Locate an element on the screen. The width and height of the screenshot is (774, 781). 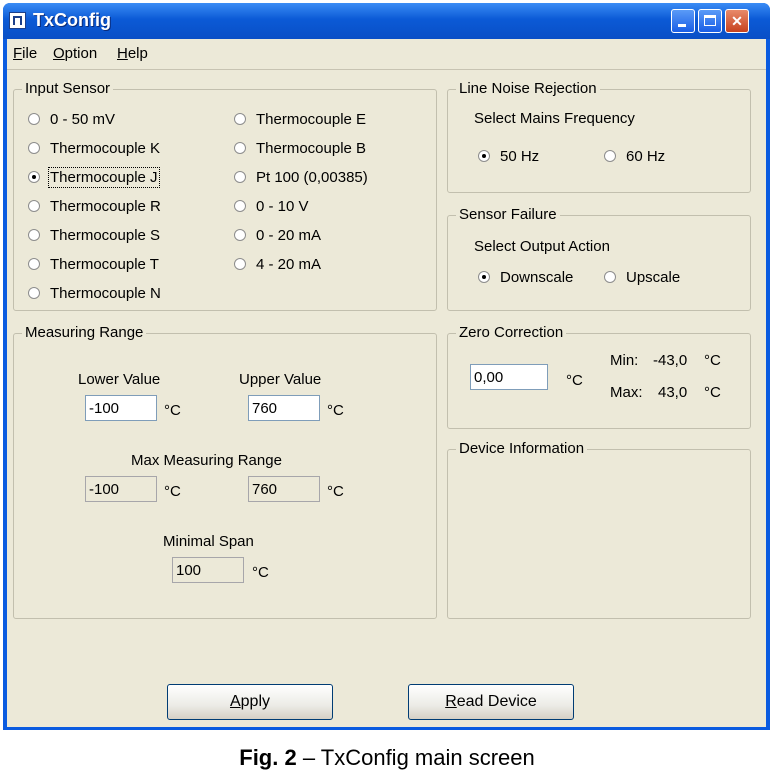
sensor-option-thermocouple-r: Thermocouple R is located at coordinates (94, 206).